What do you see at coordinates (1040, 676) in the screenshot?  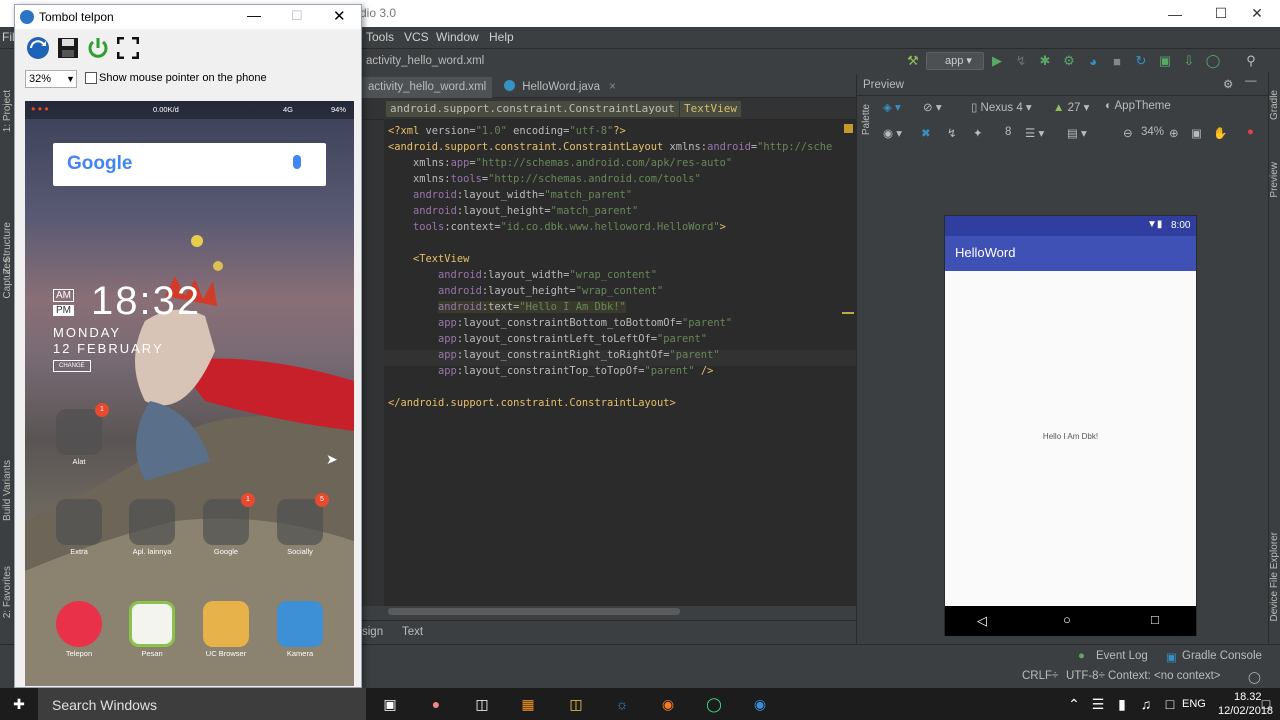 I see `line-separator: CRLF÷` at bounding box center [1040, 676].